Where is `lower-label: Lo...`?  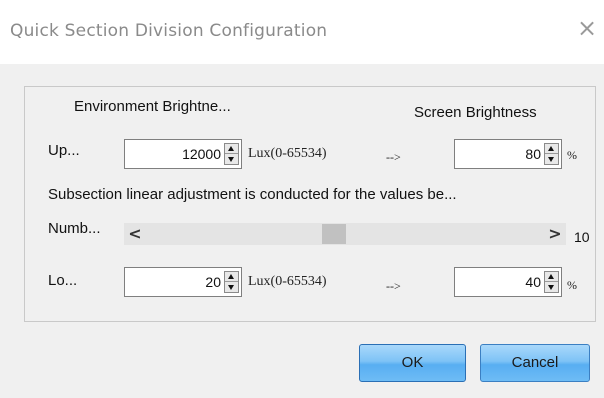 lower-label: Lo... is located at coordinates (63, 280).